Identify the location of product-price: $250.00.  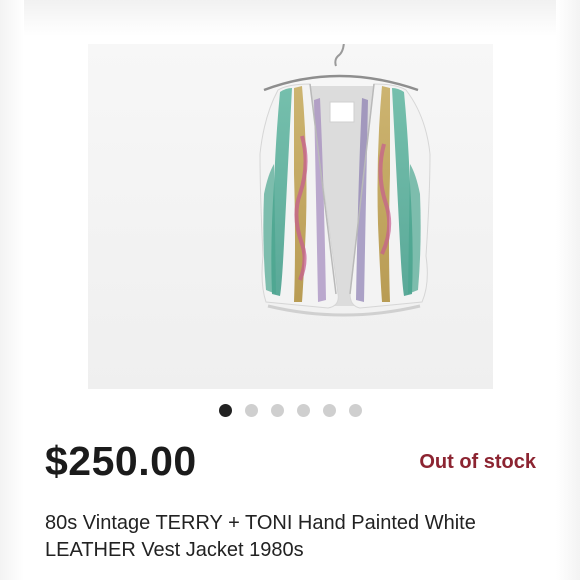
(121, 461).